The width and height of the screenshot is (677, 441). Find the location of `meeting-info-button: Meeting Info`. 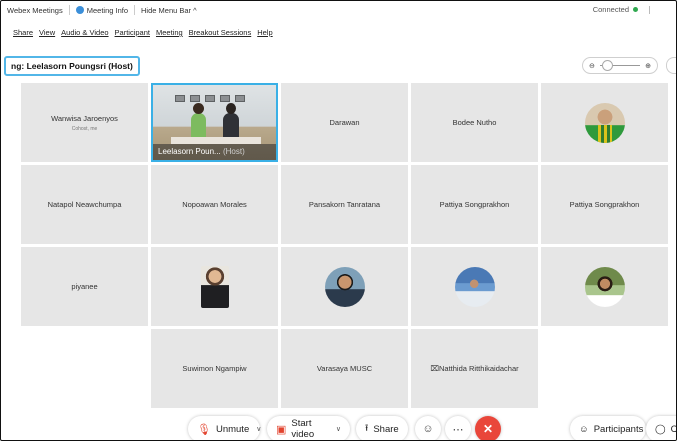

meeting-info-button: Meeting Info is located at coordinates (102, 10).